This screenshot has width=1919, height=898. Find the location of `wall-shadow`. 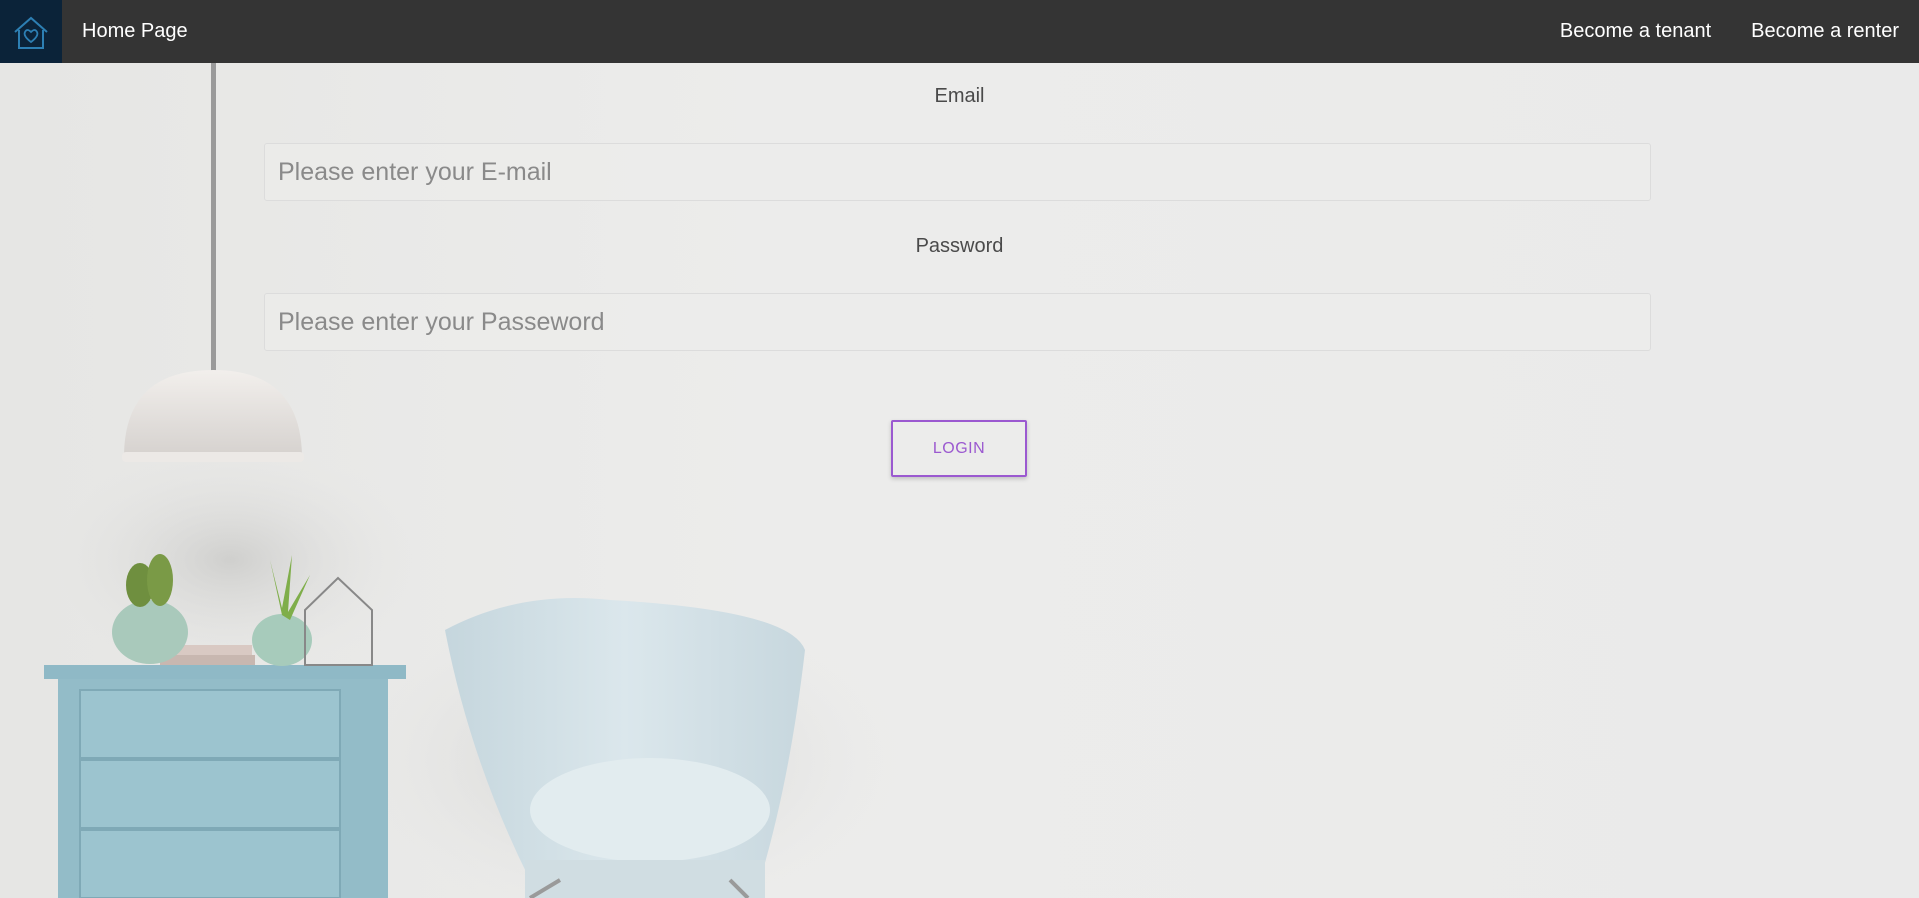

wall-shadow is located at coordinates (230, 560).